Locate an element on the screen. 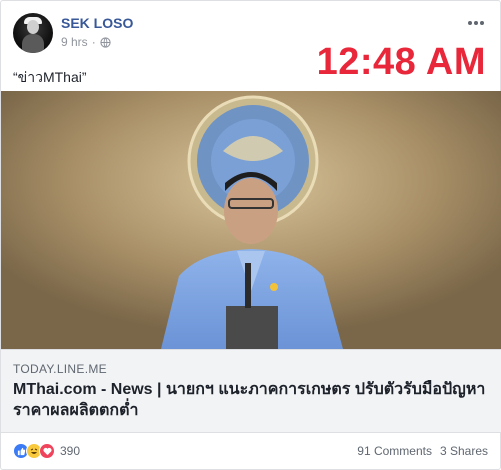  engagement-stats: 91 Comments 3 Shares is located at coordinates (422, 451).